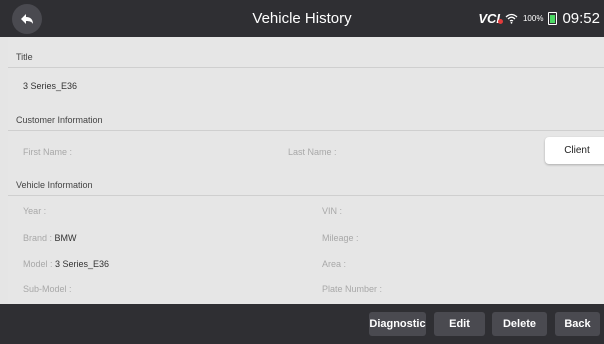 This screenshot has height=344, width=604. I want to click on year-field: Year :, so click(35, 211).